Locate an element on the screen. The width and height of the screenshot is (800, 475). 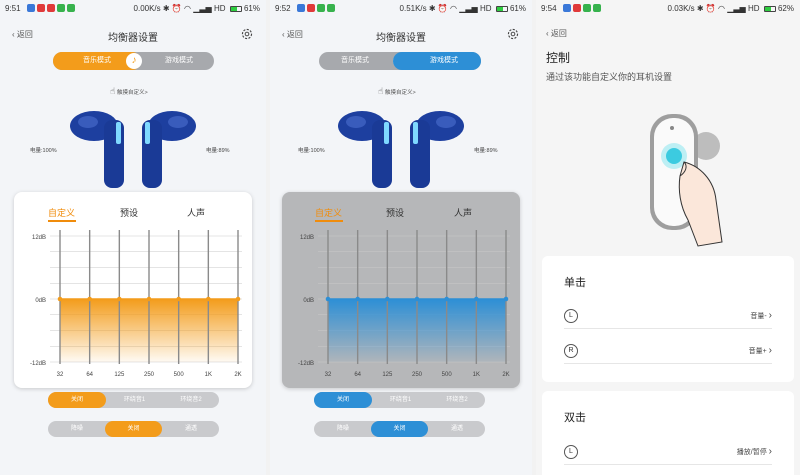
double-tap-title: 双击 is located at coordinates (575, 418).